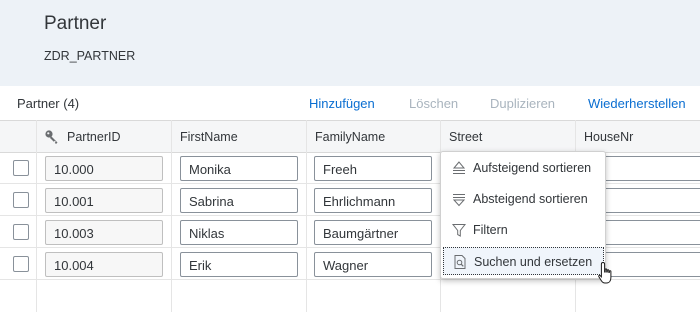  I want to click on menu-item-sort-descending: Absteigend sortieren, so click(523, 199).